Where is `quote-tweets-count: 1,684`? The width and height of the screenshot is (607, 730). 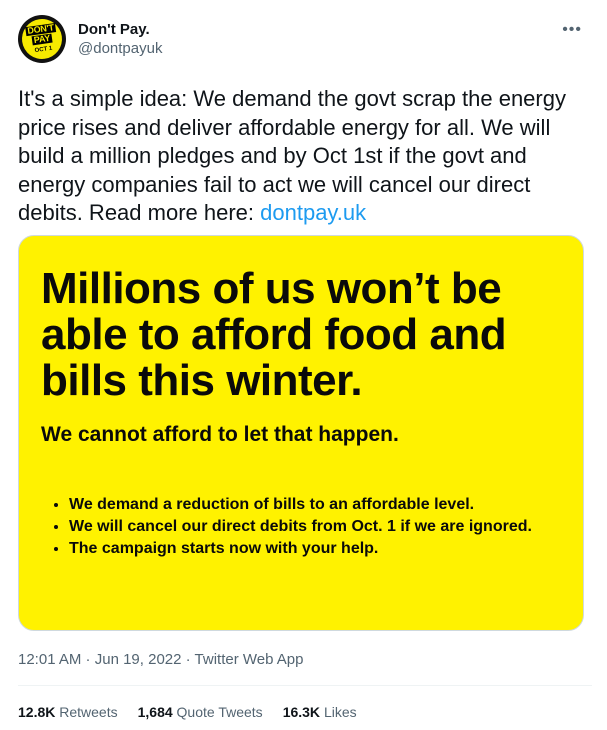 quote-tweets-count: 1,684 is located at coordinates (155, 712).